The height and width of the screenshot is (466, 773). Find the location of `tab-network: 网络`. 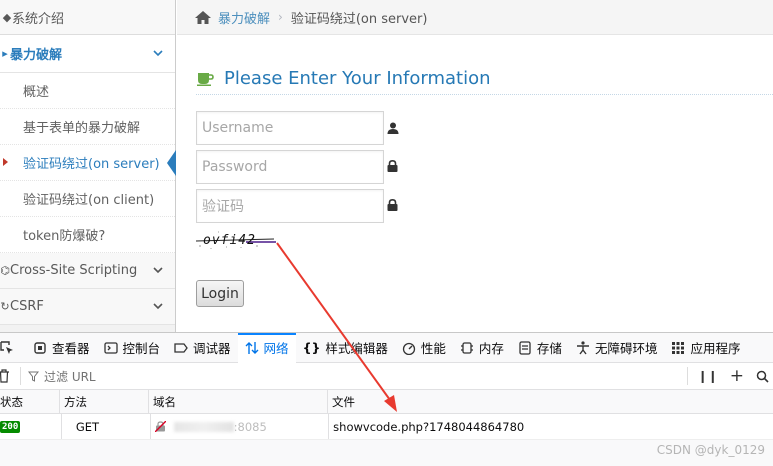

tab-network: 网络 is located at coordinates (266, 347).